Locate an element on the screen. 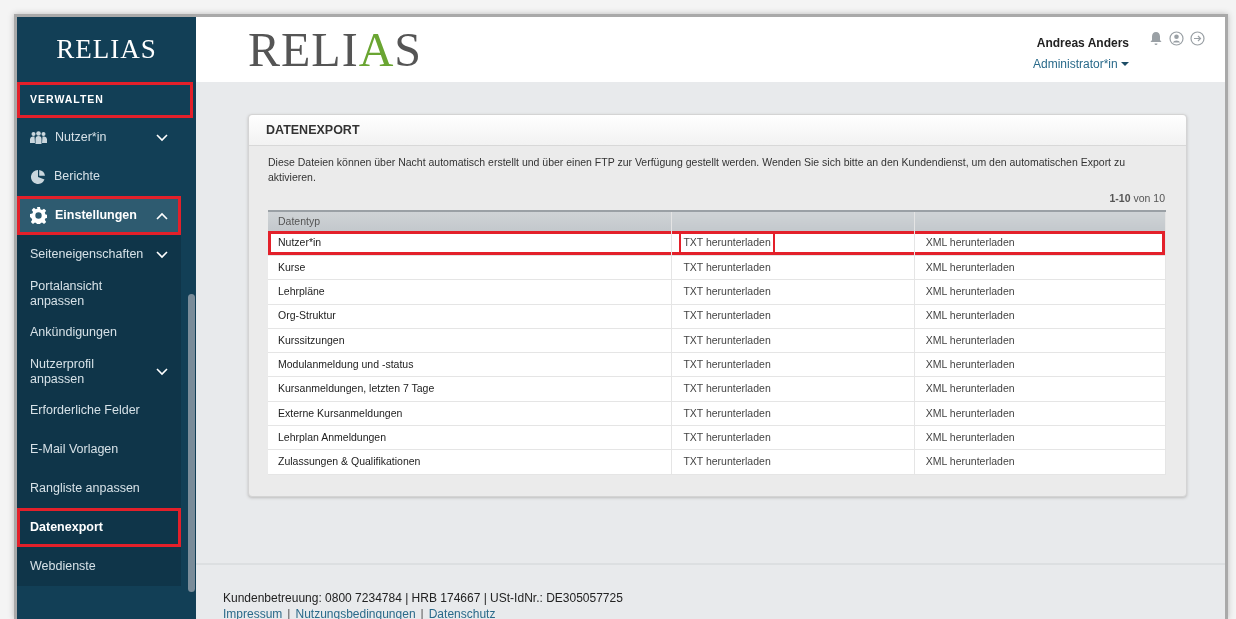 The image size is (1236, 619). table-cell: Org-Struktur is located at coordinates (470, 316).